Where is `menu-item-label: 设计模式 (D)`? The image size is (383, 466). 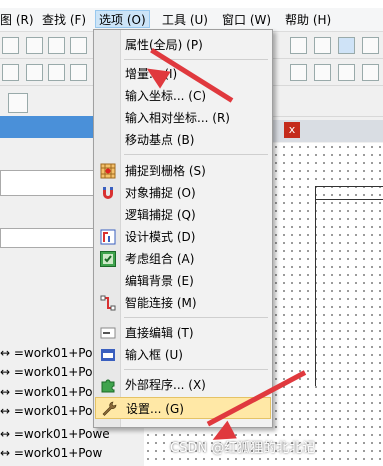 menu-item-label: 设计模式 (D) is located at coordinates (160, 237).